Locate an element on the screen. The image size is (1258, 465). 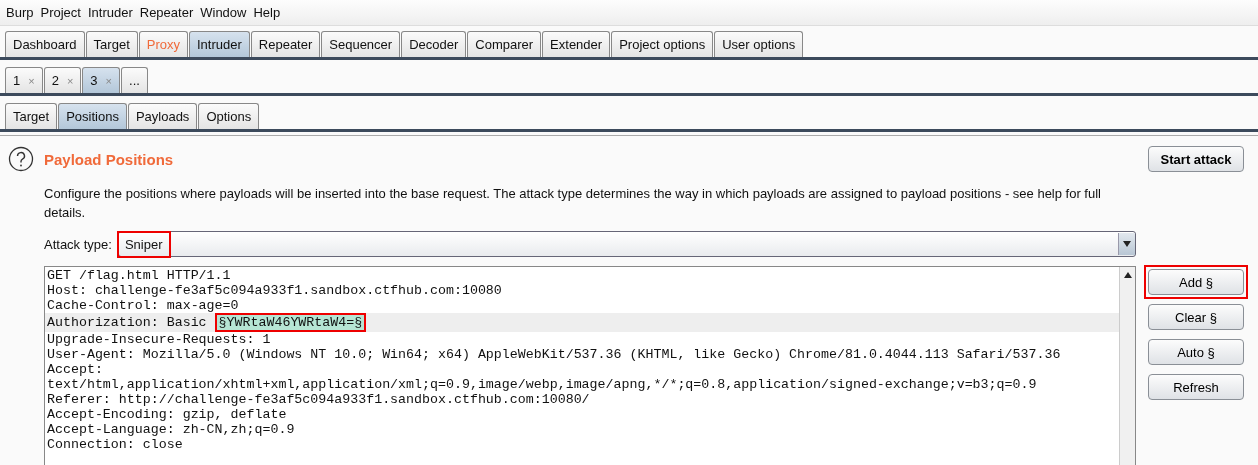
menu-item: Window is located at coordinates (223, 12).